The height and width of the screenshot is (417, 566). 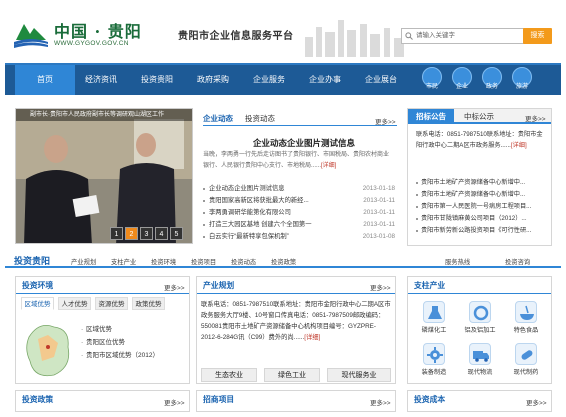 What do you see at coordinates (32, 261) in the screenshot?
I see `invest-section-title: 投资贵阳` at bounding box center [32, 261].